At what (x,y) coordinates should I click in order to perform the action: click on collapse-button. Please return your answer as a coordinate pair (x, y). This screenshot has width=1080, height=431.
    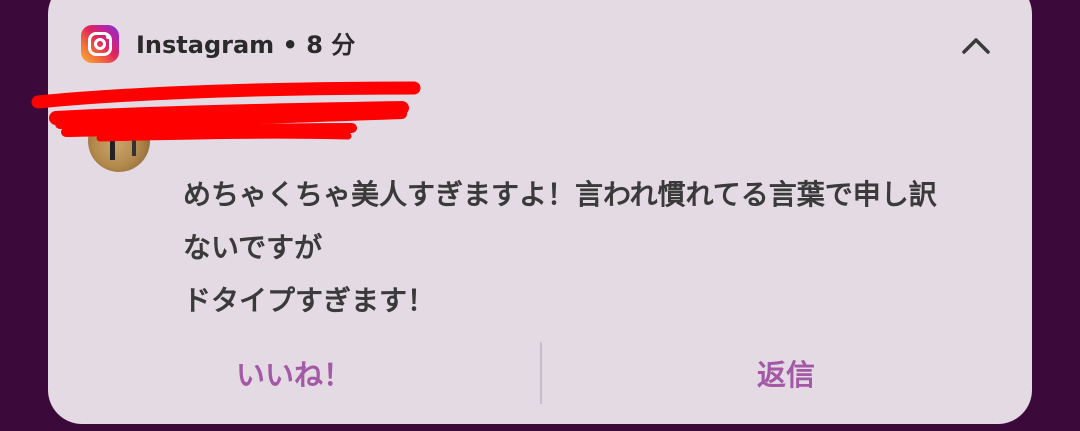
    Looking at the image, I should click on (976, 44).